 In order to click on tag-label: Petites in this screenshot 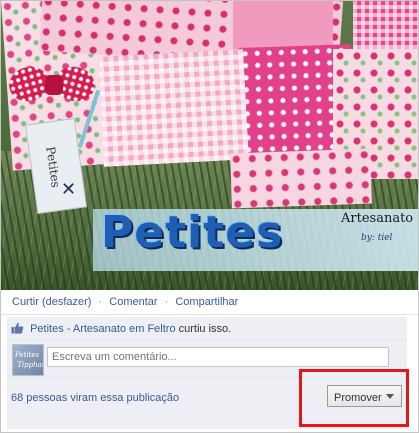, I will do `click(53, 167)`.